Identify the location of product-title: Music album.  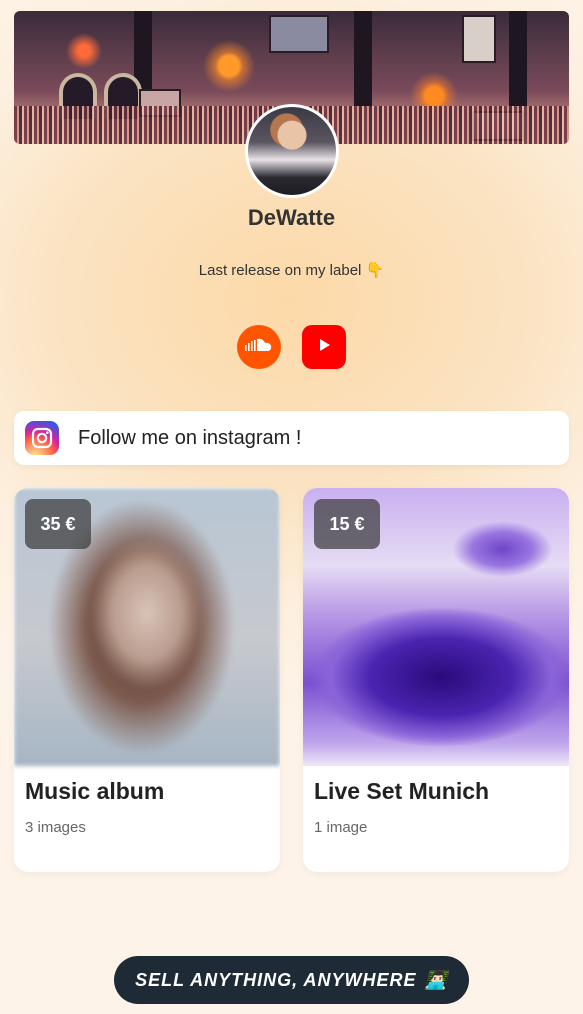
(95, 791).